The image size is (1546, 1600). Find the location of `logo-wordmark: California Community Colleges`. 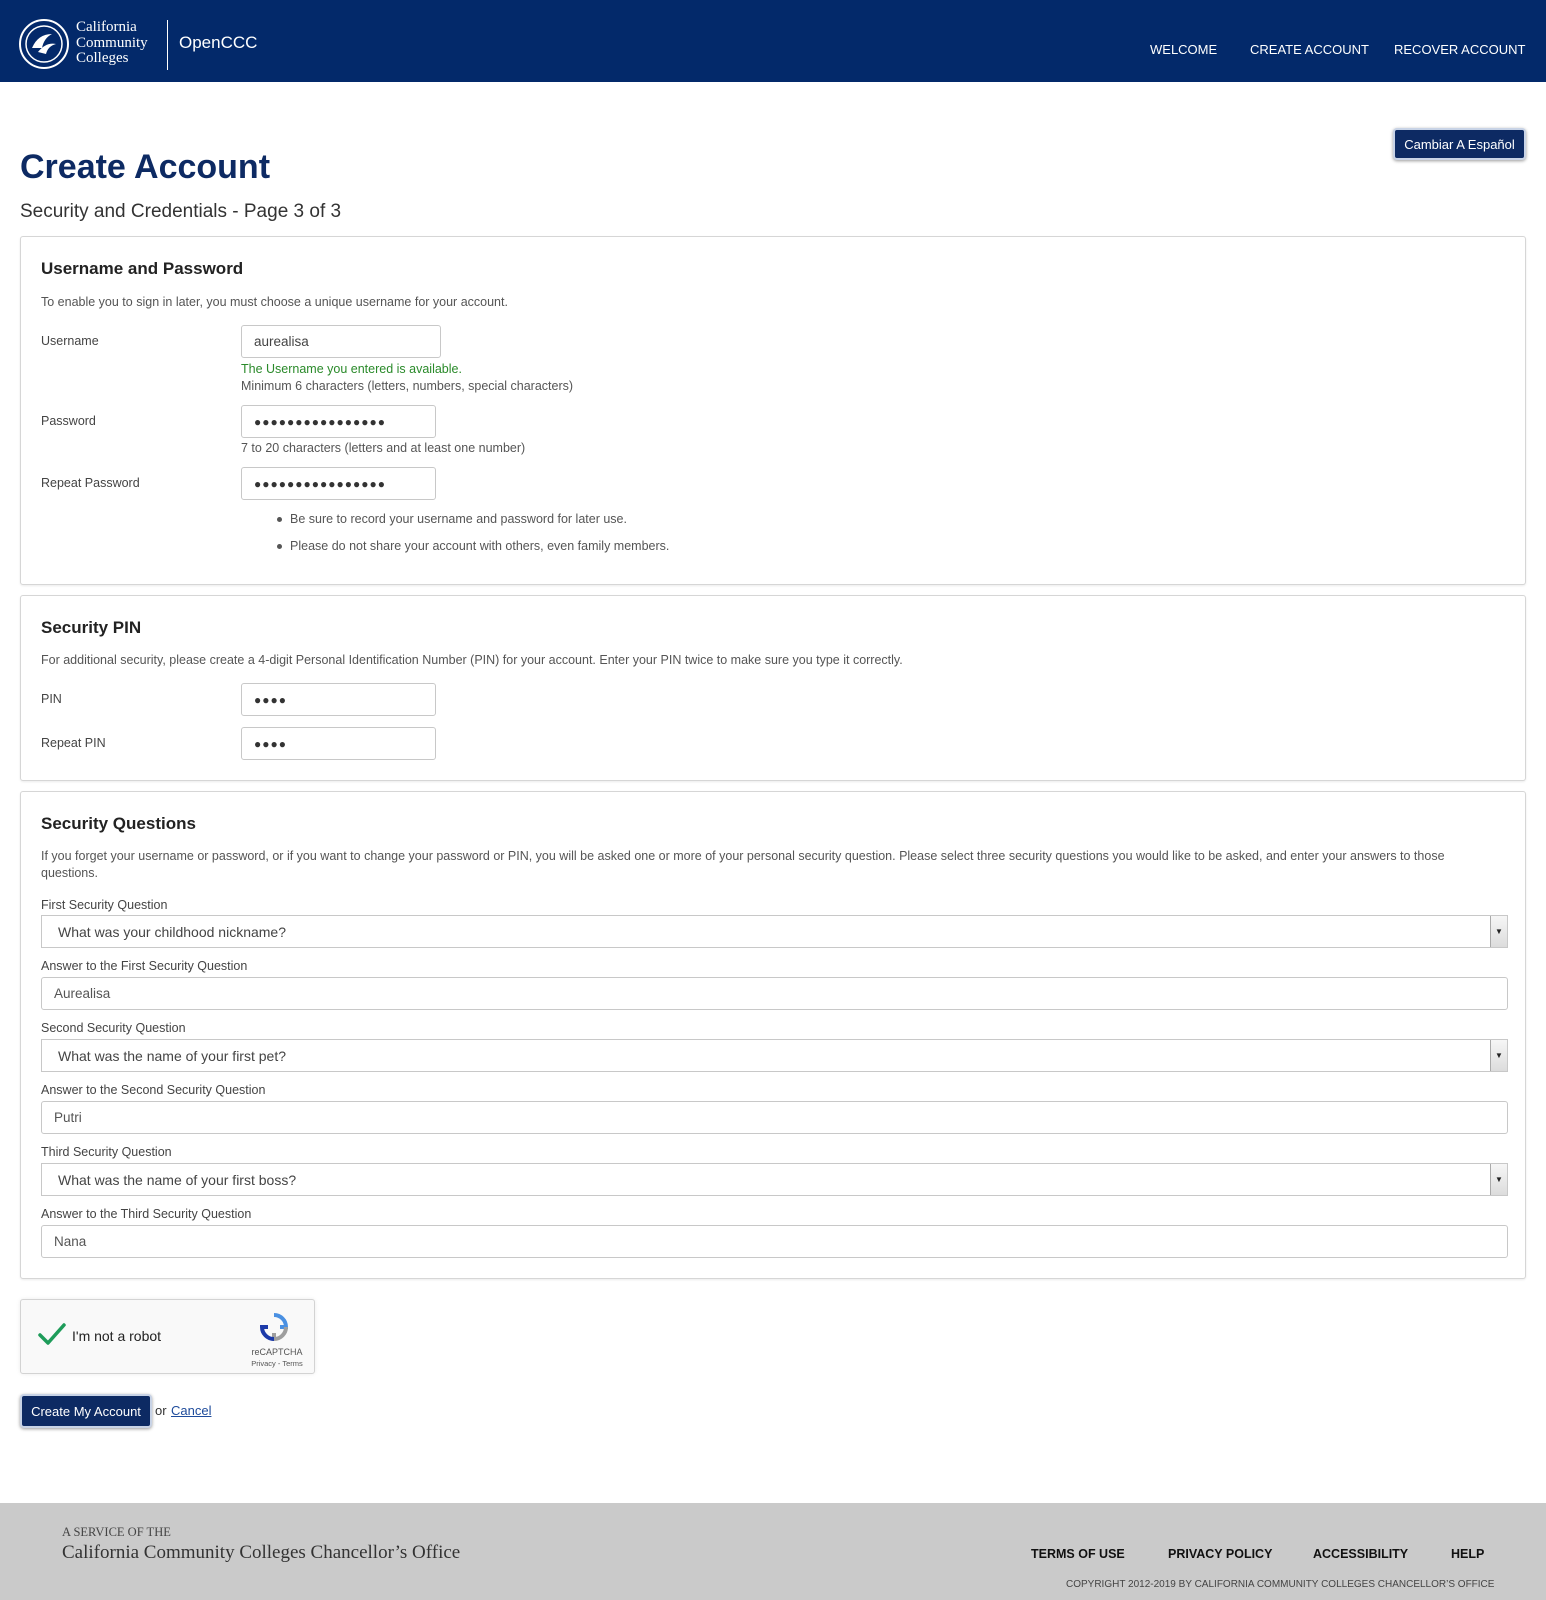

logo-wordmark: California Community Colleges is located at coordinates (112, 43).